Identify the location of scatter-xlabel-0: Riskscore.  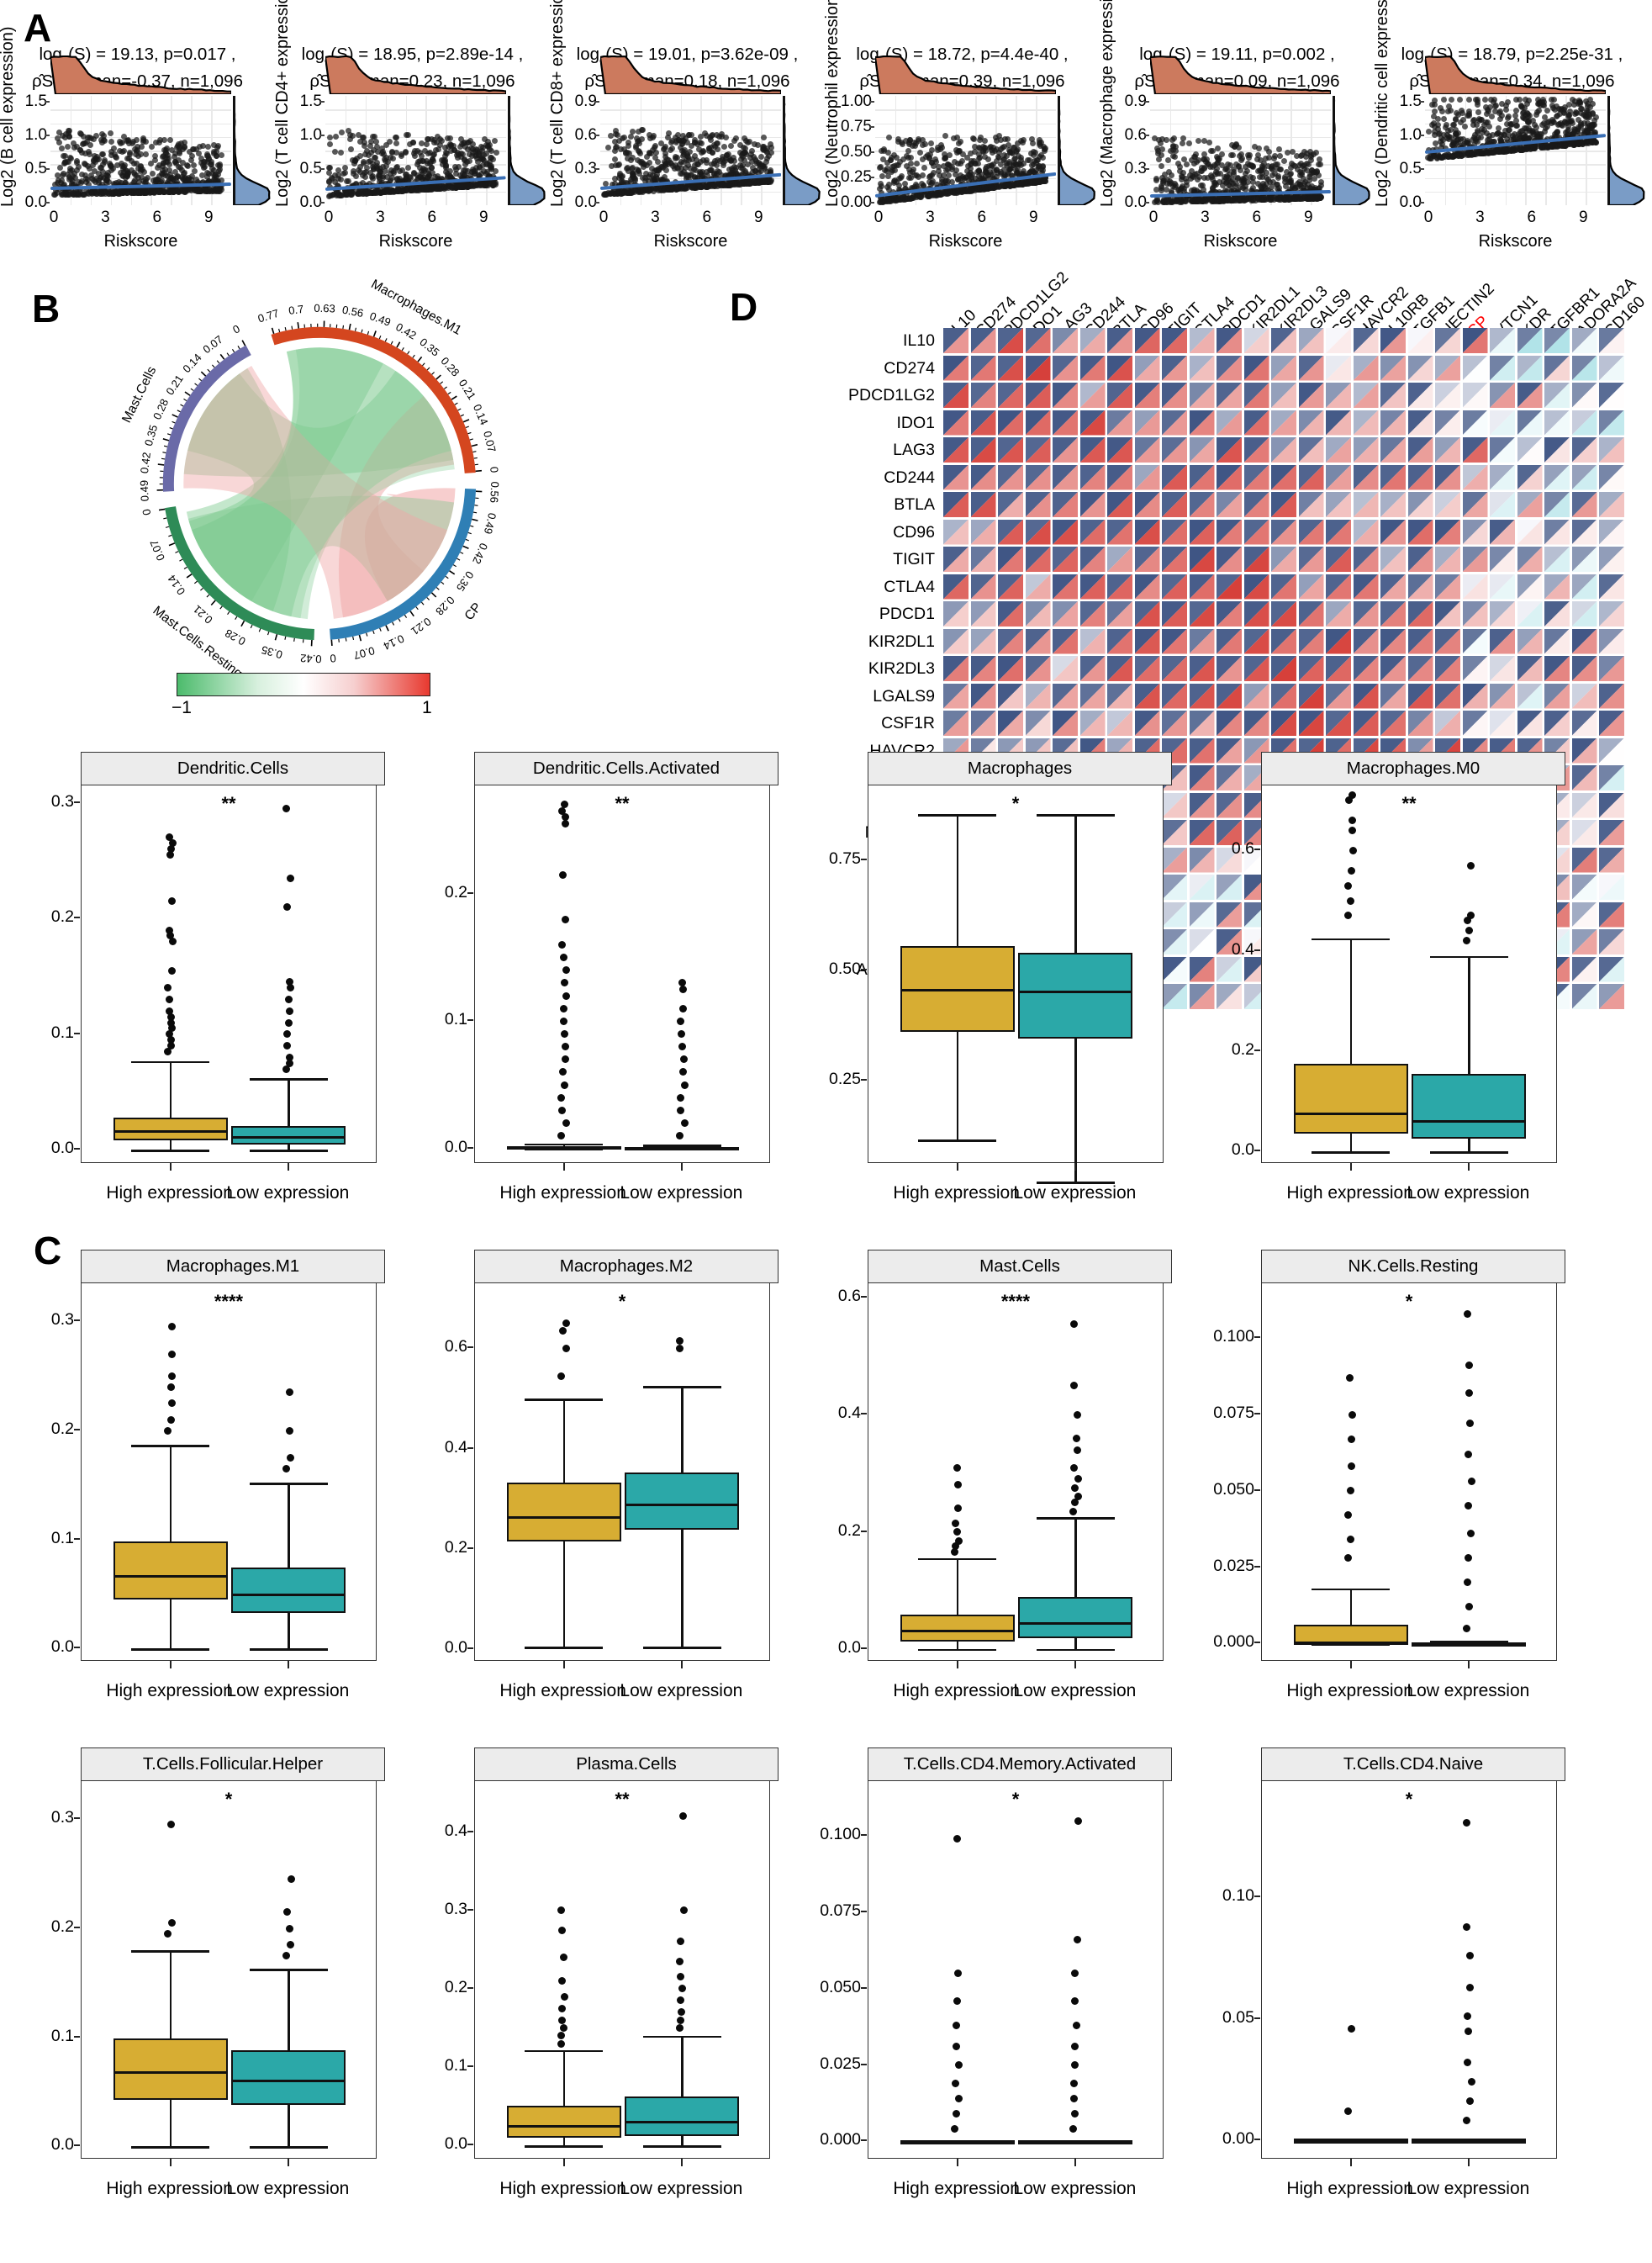
(140, 241).